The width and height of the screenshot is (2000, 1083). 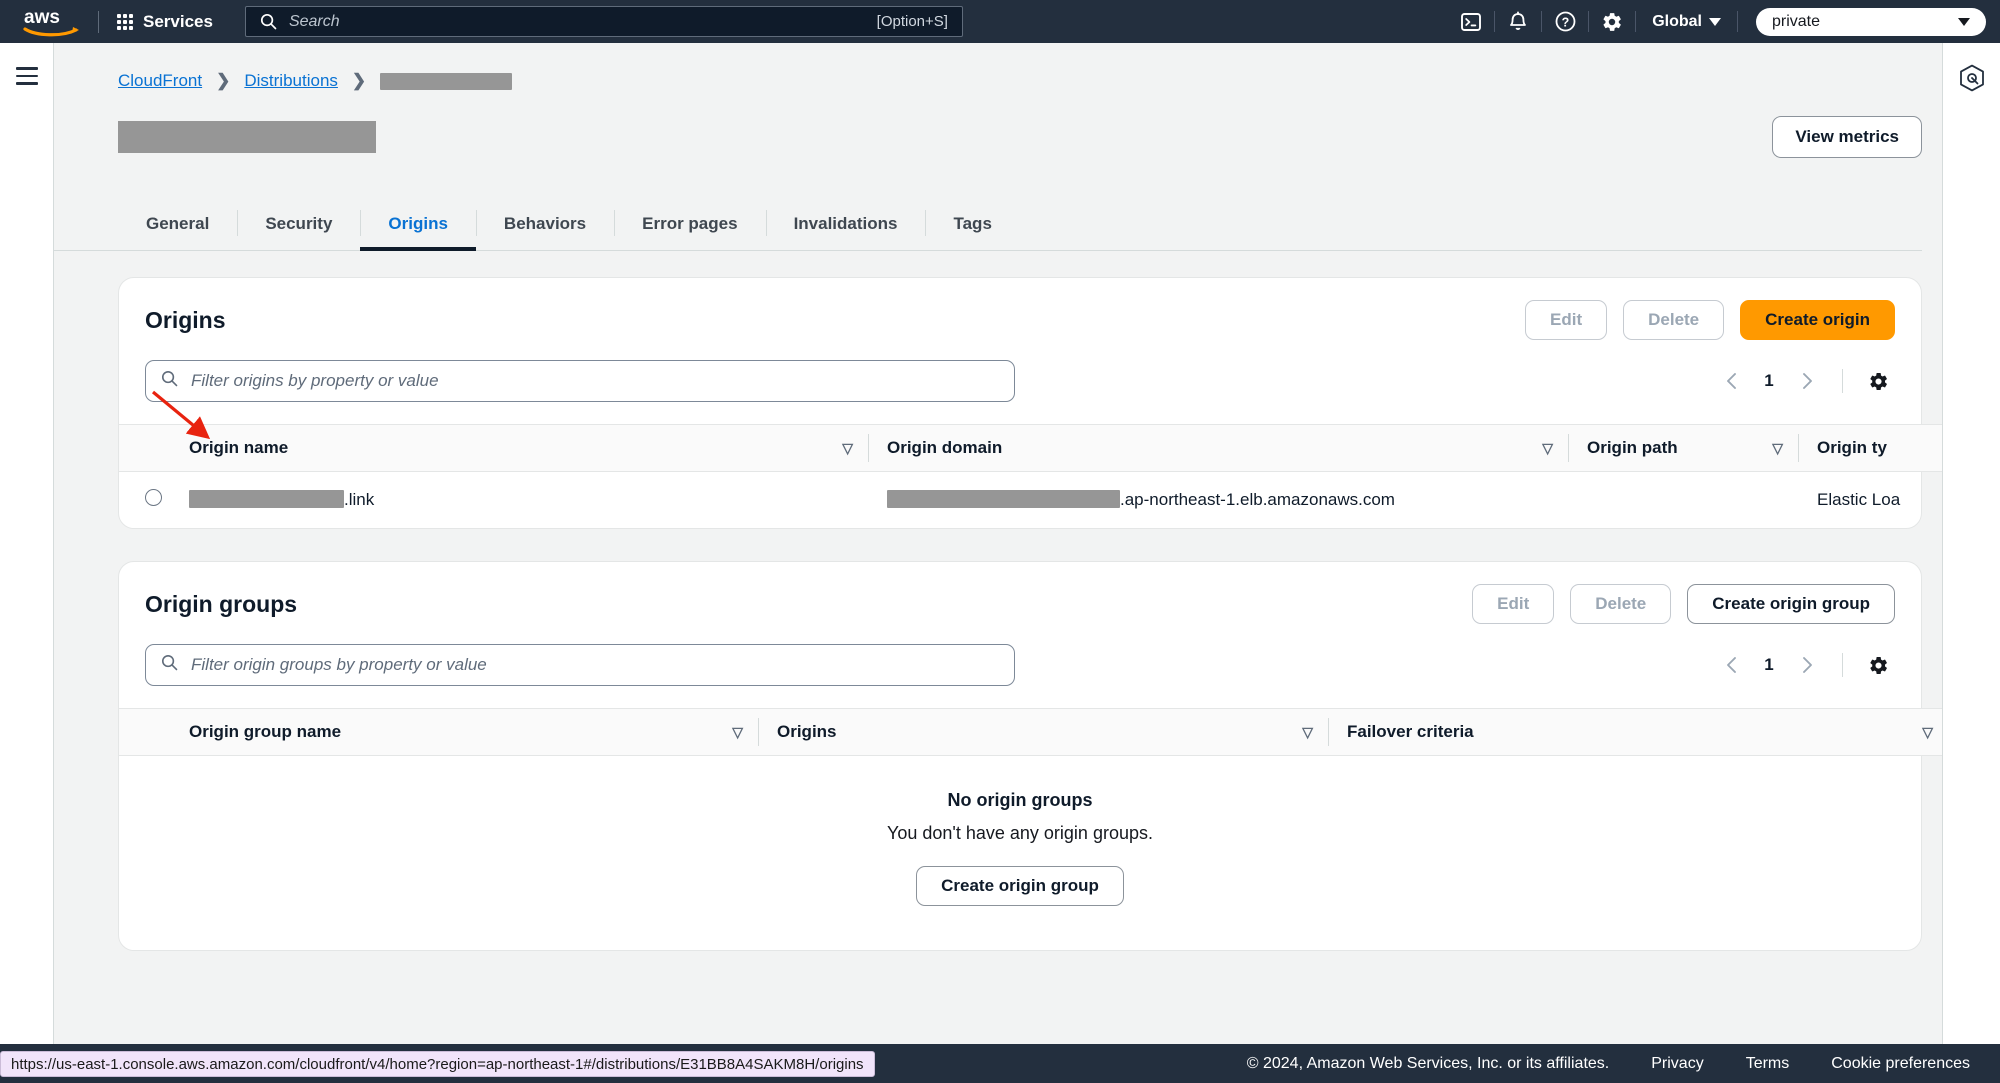 I want to click on footer-link-terms: Terms, so click(x=1768, y=1064).